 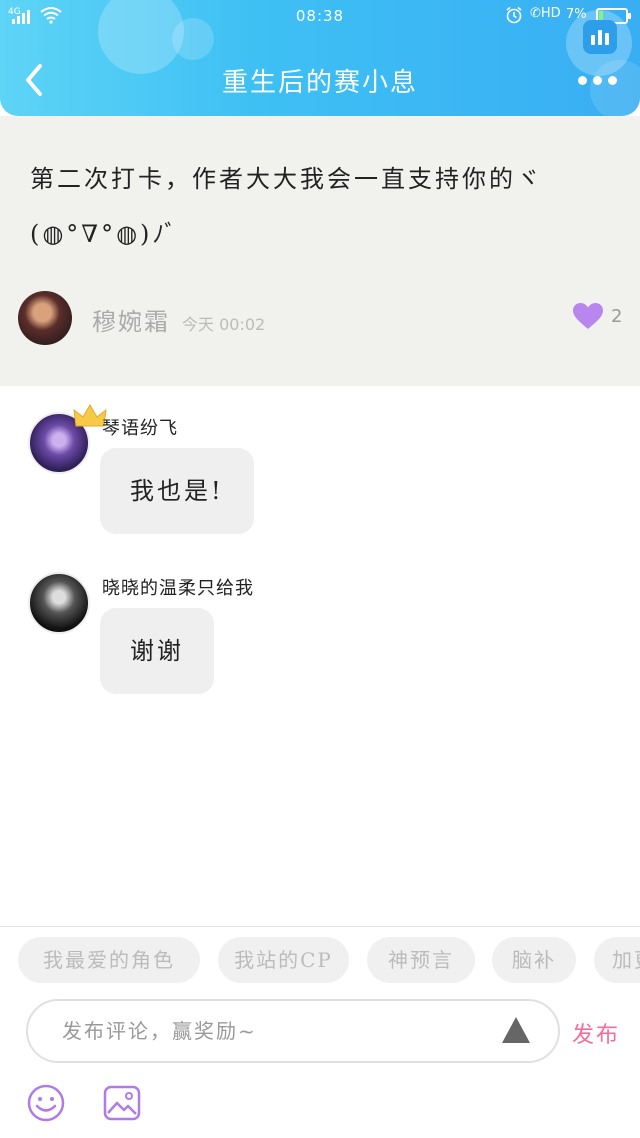 I want to click on back-icon, so click(x=34, y=80).